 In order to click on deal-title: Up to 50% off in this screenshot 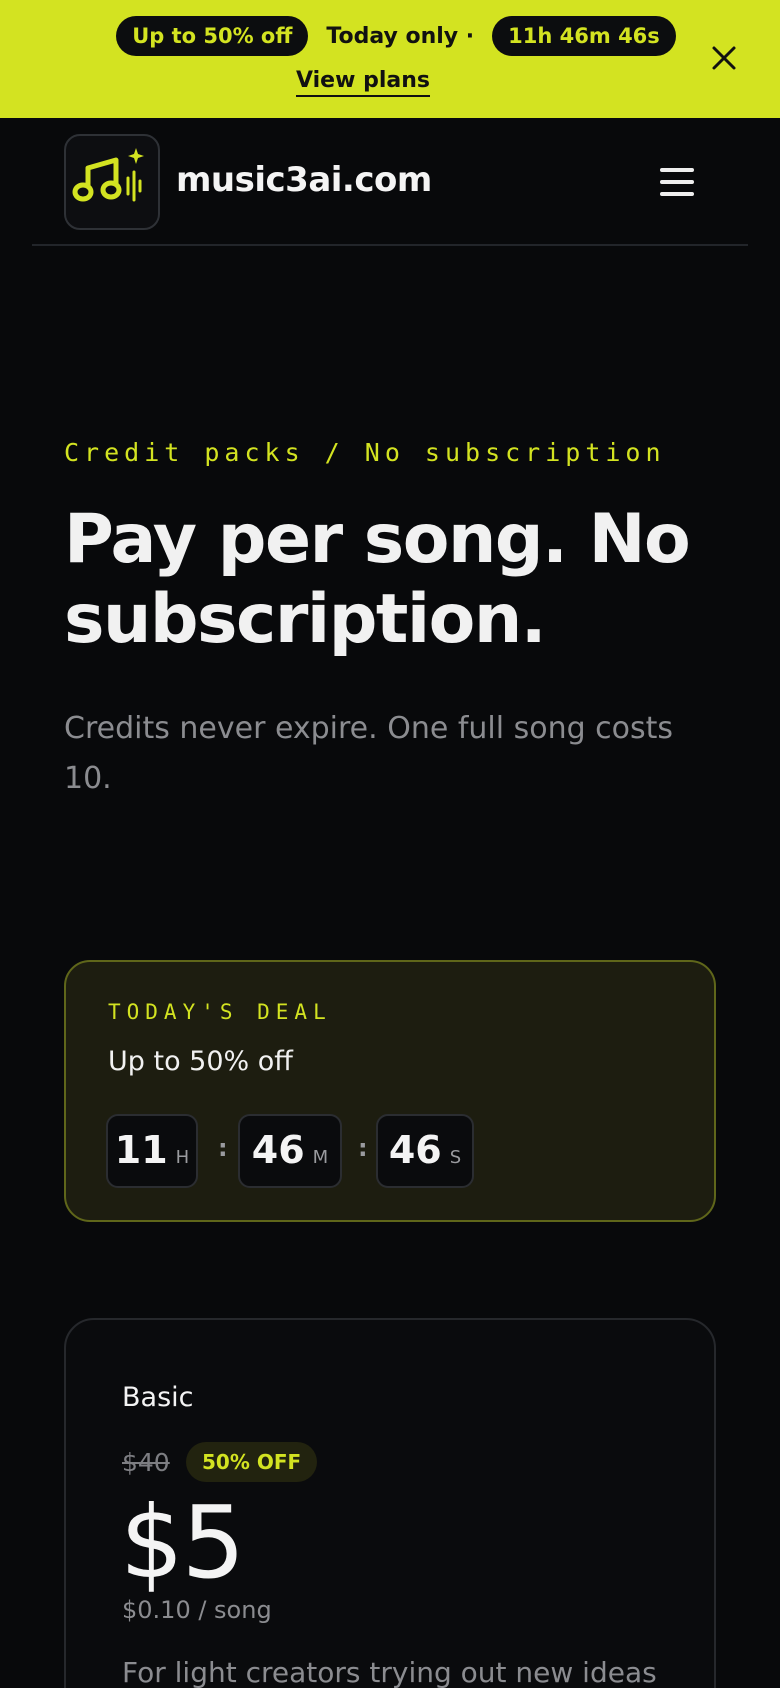, I will do `click(200, 1061)`.